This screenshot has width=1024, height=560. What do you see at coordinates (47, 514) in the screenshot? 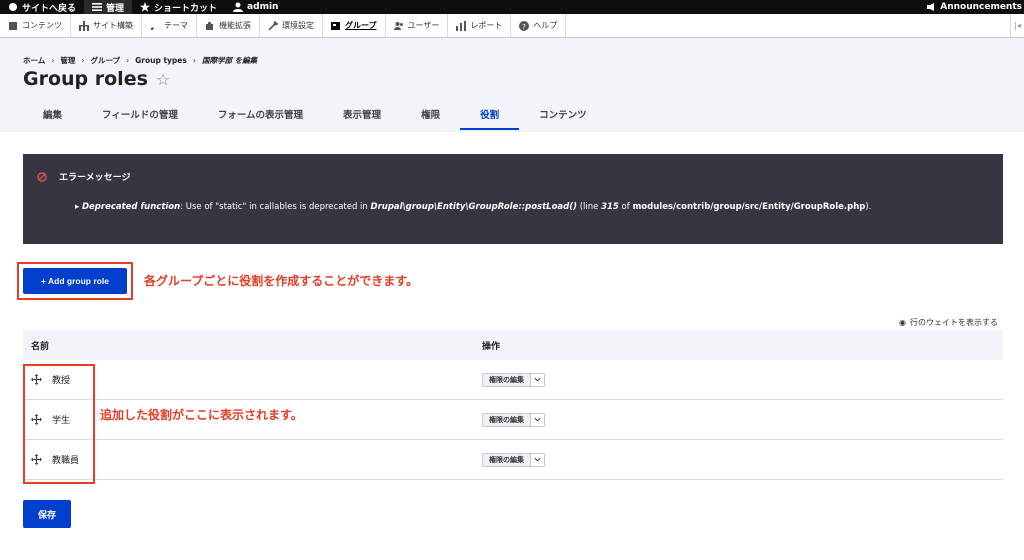
I see `save-button: 保存` at bounding box center [47, 514].